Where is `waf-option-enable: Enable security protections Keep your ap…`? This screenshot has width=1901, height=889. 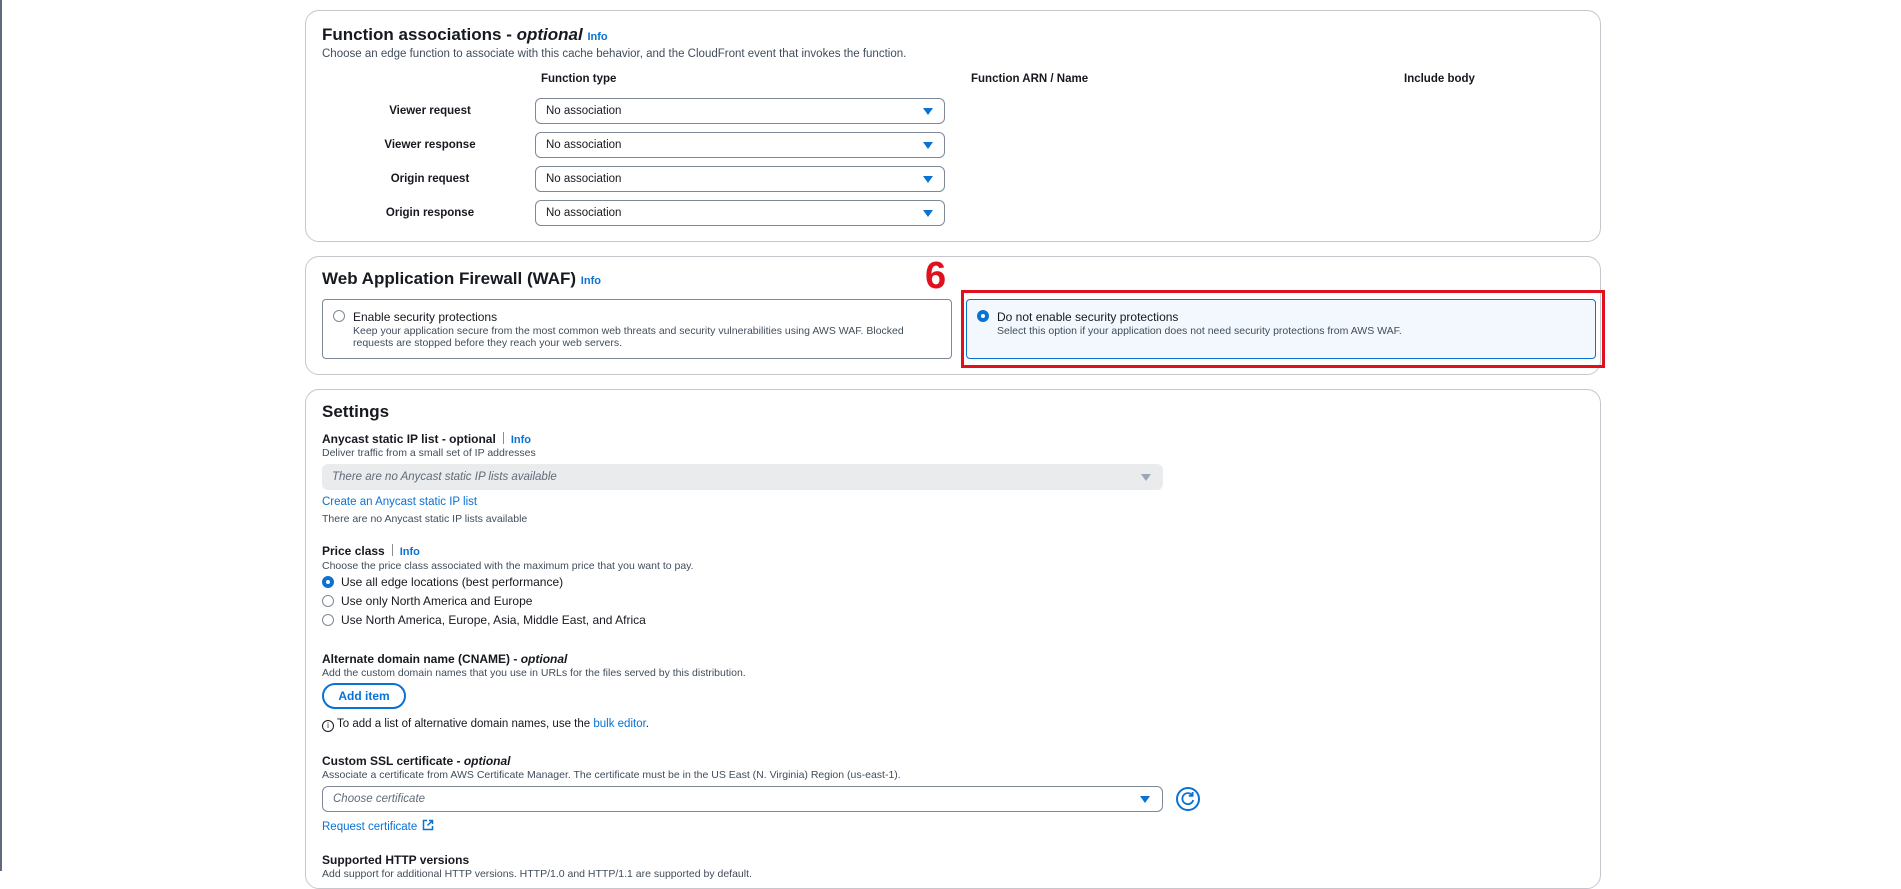 waf-option-enable: Enable security protections Keep your ap… is located at coordinates (637, 329).